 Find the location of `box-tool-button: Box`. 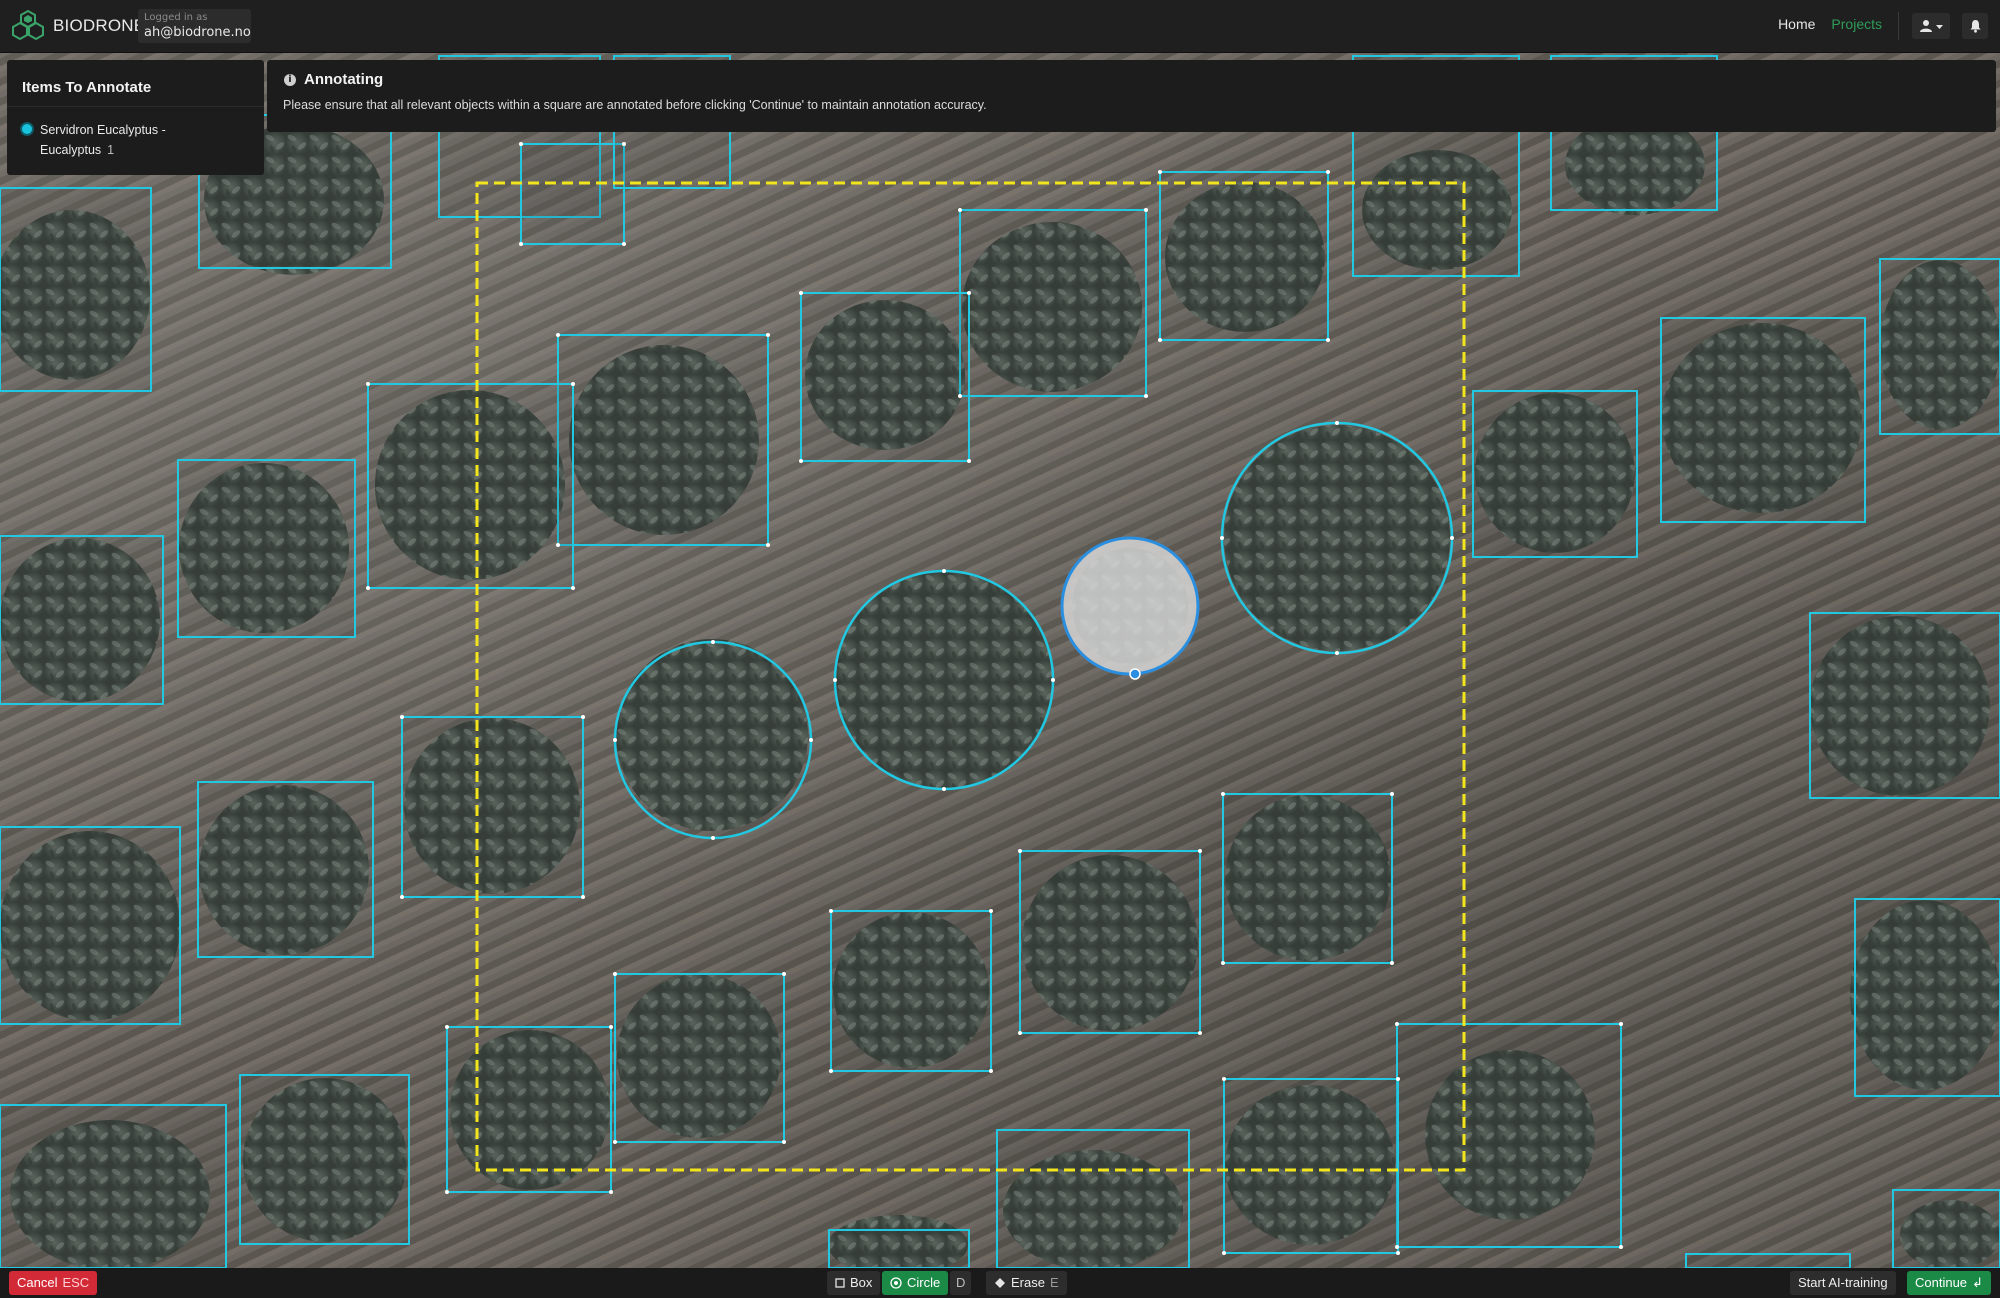

box-tool-button: Box is located at coordinates (854, 1283).